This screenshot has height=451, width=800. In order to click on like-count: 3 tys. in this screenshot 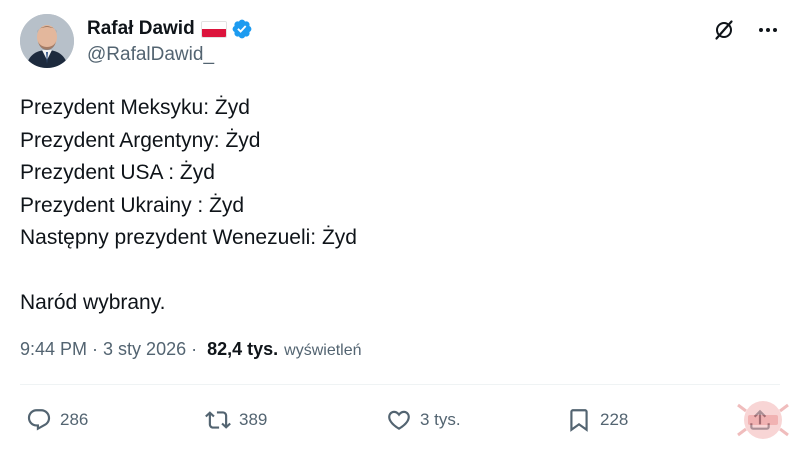, I will do `click(440, 419)`.